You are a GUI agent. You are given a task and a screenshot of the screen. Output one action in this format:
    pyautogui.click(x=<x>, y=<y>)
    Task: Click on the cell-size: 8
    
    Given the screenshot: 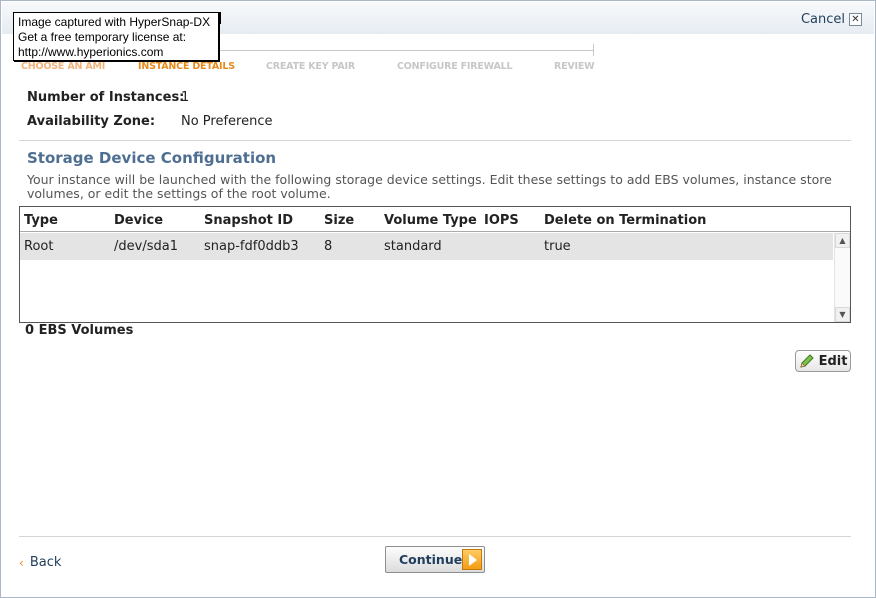 What is the action you would take?
    pyautogui.click(x=328, y=246)
    